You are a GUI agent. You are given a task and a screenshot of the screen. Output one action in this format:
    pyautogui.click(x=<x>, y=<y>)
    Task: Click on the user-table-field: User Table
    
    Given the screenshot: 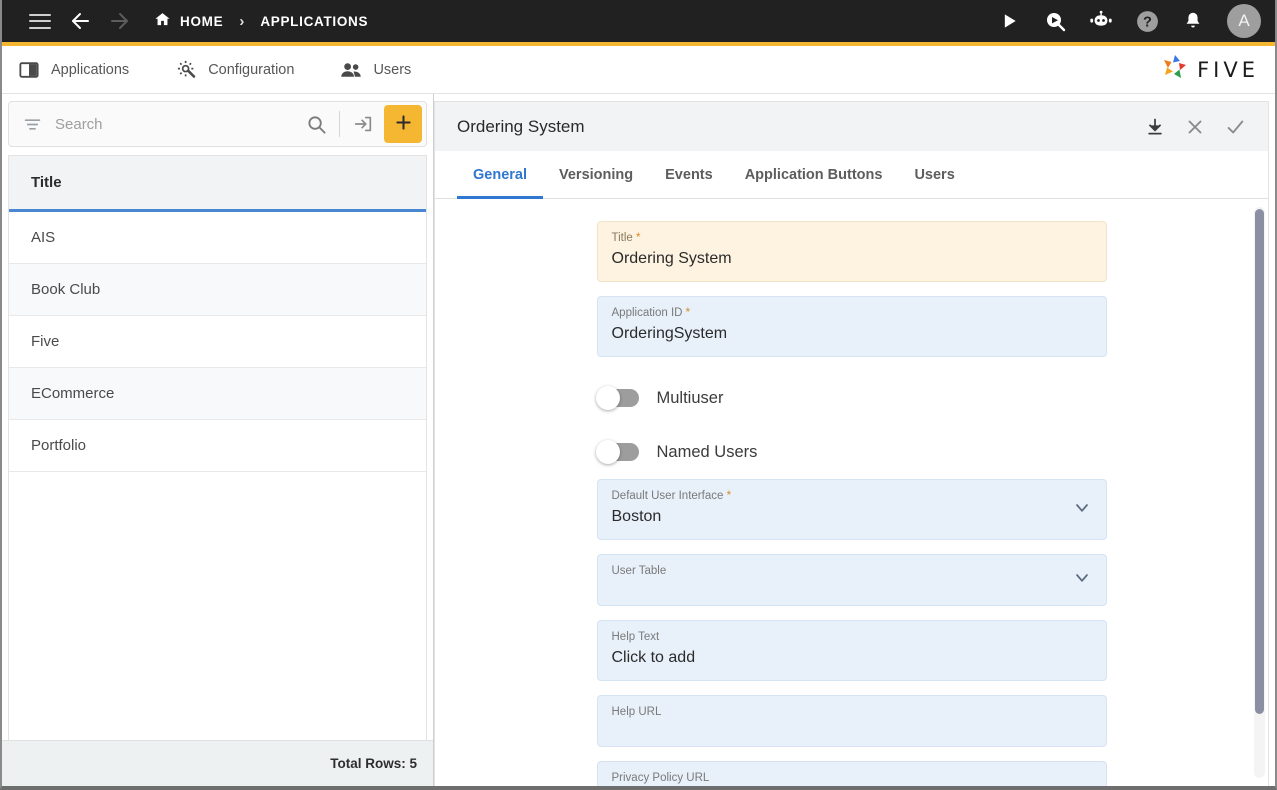 What is the action you would take?
    pyautogui.click(x=851, y=580)
    